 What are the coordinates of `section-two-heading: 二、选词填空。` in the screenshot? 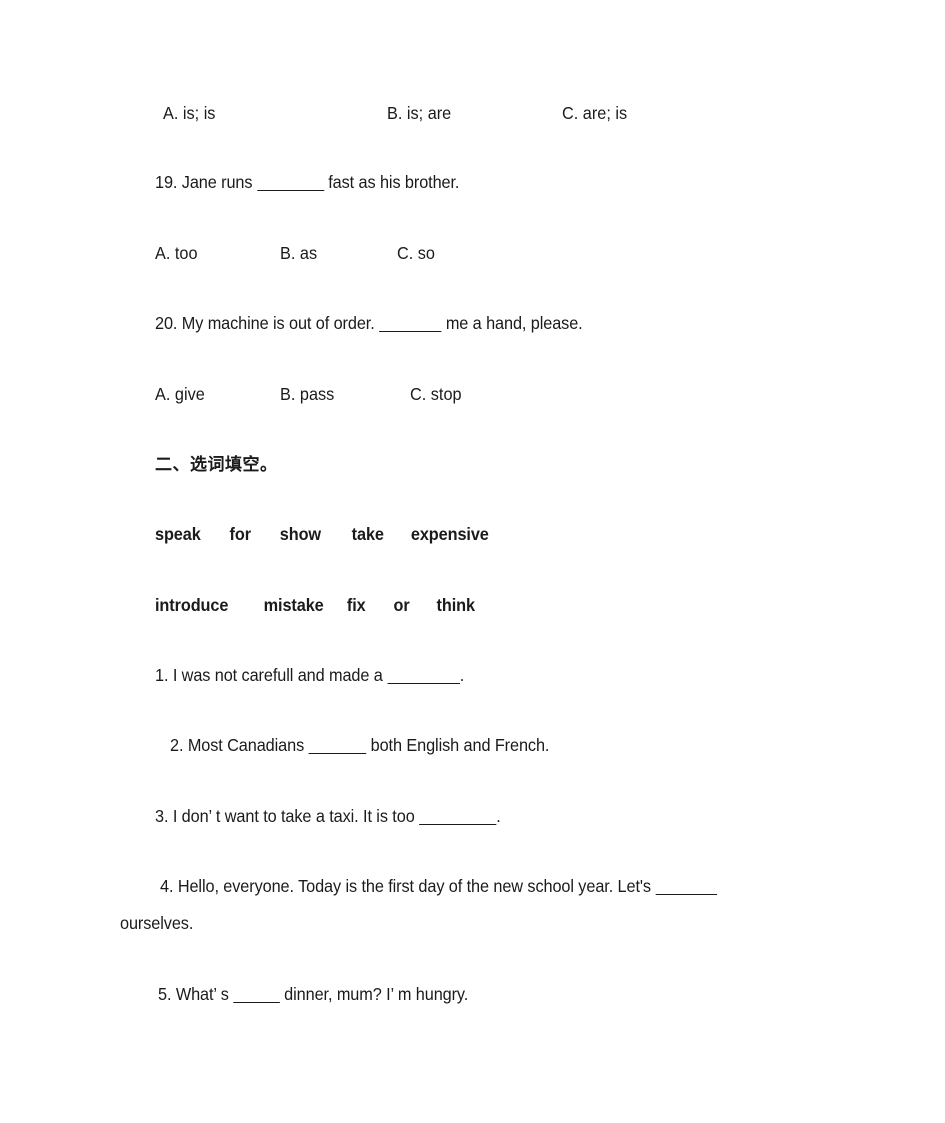 It's located at (216, 465).